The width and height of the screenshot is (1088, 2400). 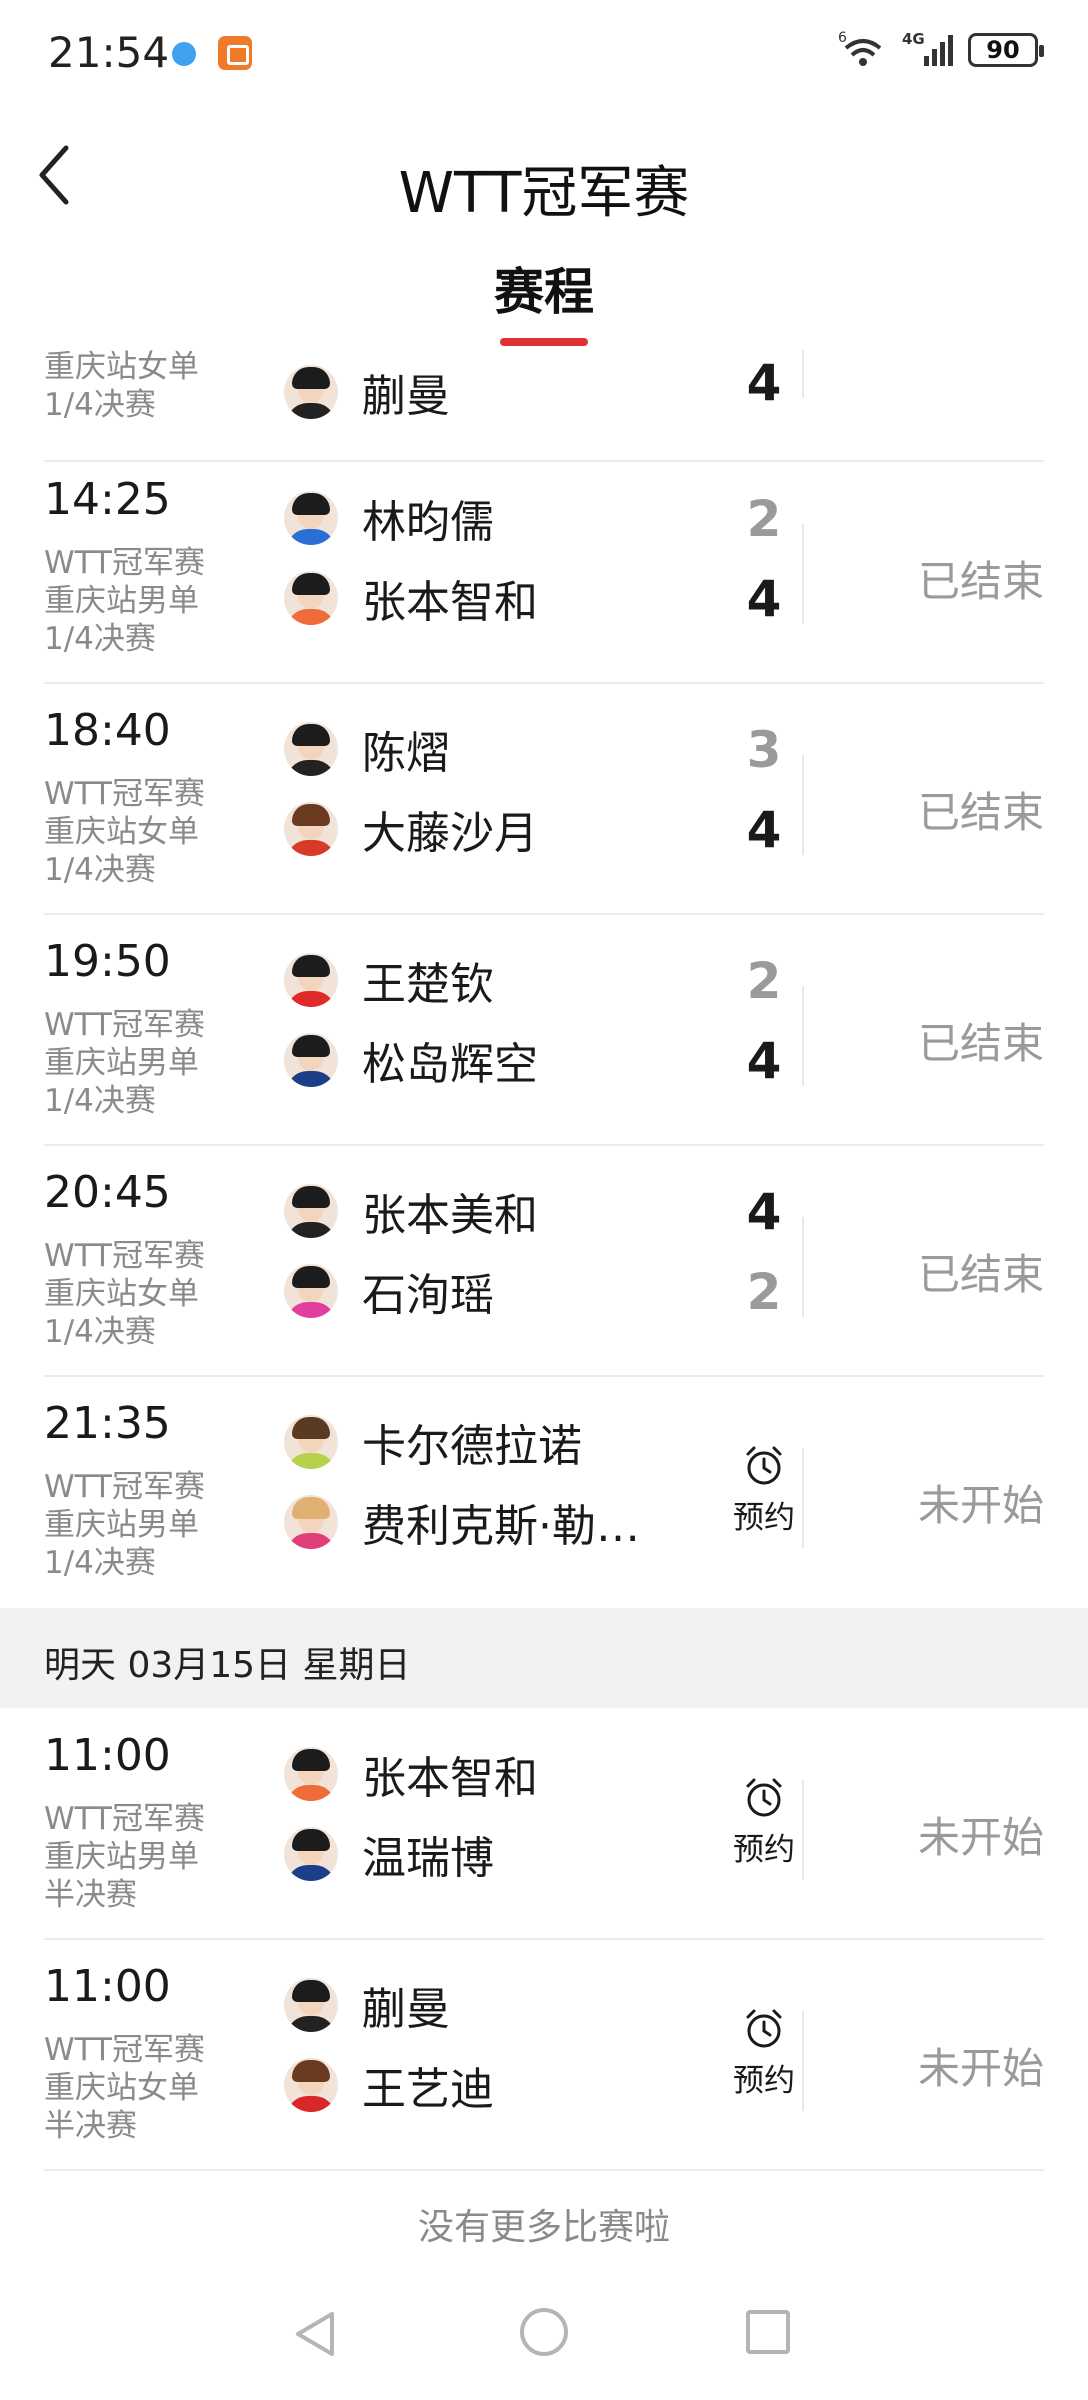 I want to click on date-divider: 明天 03月15日 星期日, so click(x=544, y=1658).